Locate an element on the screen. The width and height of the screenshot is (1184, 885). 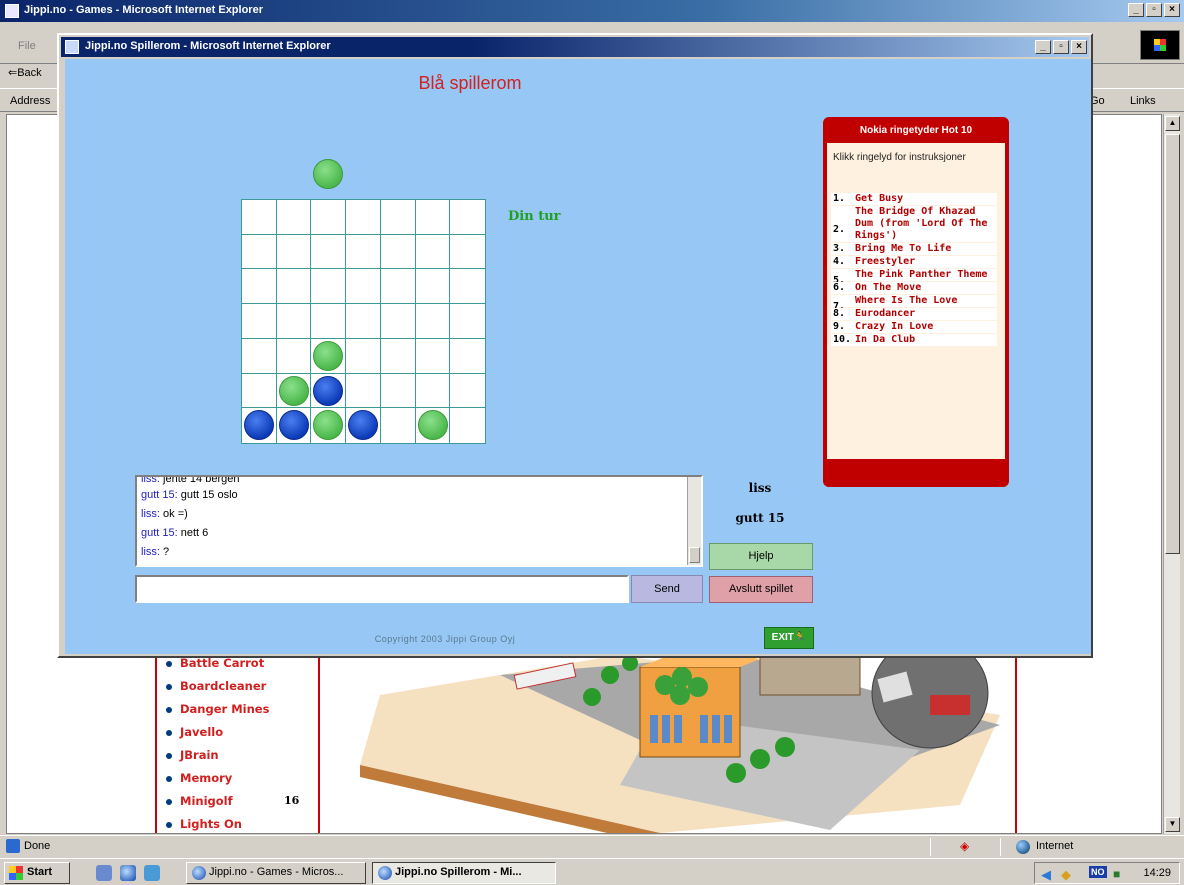
outlook-express-icon is located at coordinates (152, 873).